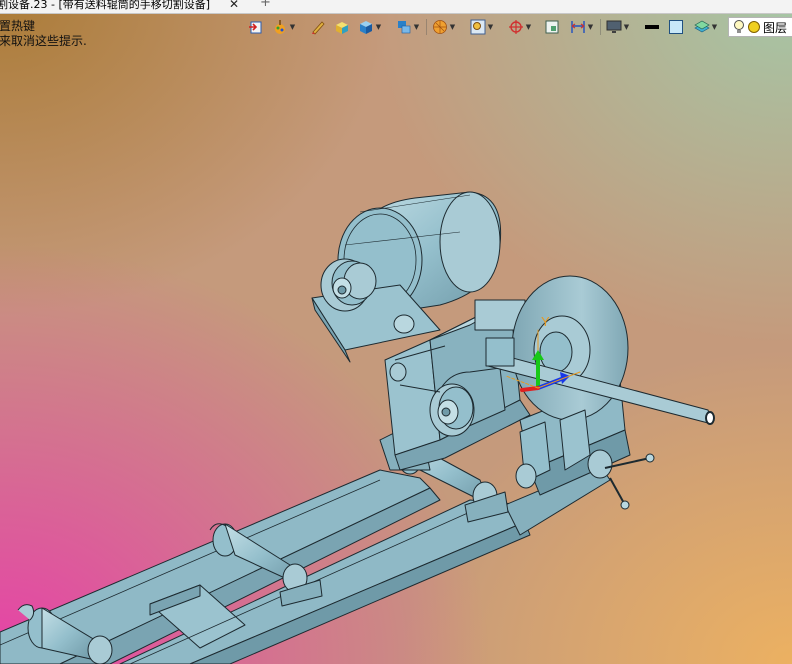 Image resolution: width=792 pixels, height=664 pixels. I want to click on line-style-icon, so click(652, 27).